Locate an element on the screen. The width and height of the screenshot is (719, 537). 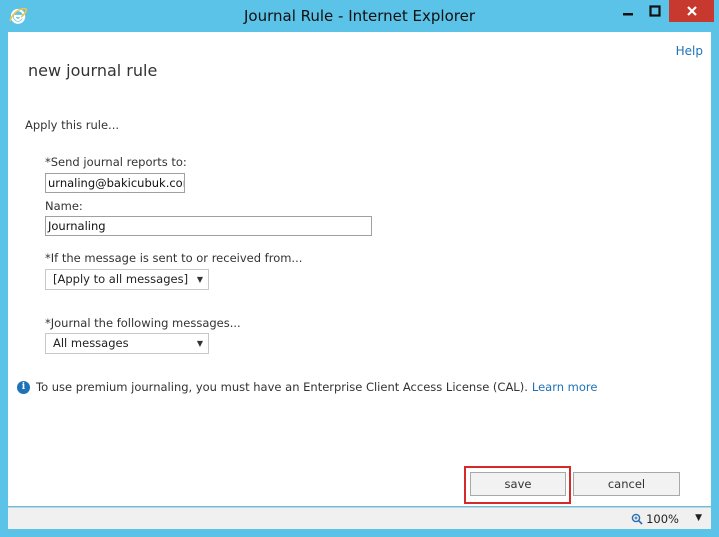
send-reports-input: urnaling@bakicubuk.com is located at coordinates (115, 183).